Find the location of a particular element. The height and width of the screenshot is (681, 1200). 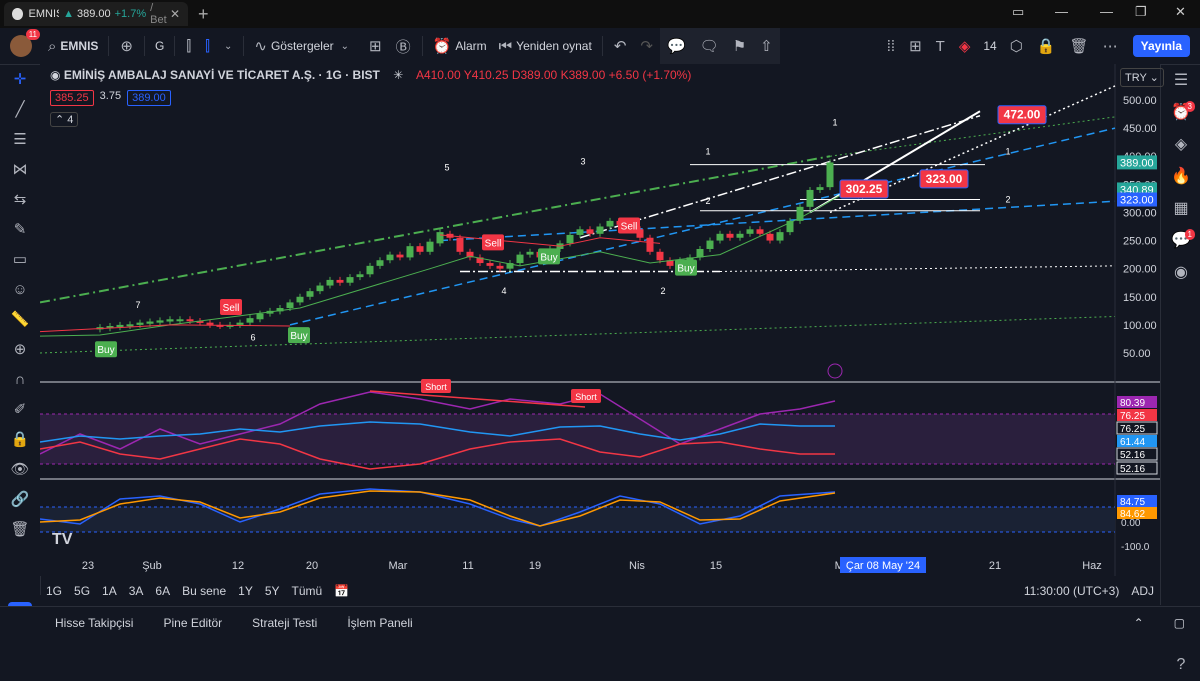

chevron-down-icon: ⌄ is located at coordinates (228, 46).